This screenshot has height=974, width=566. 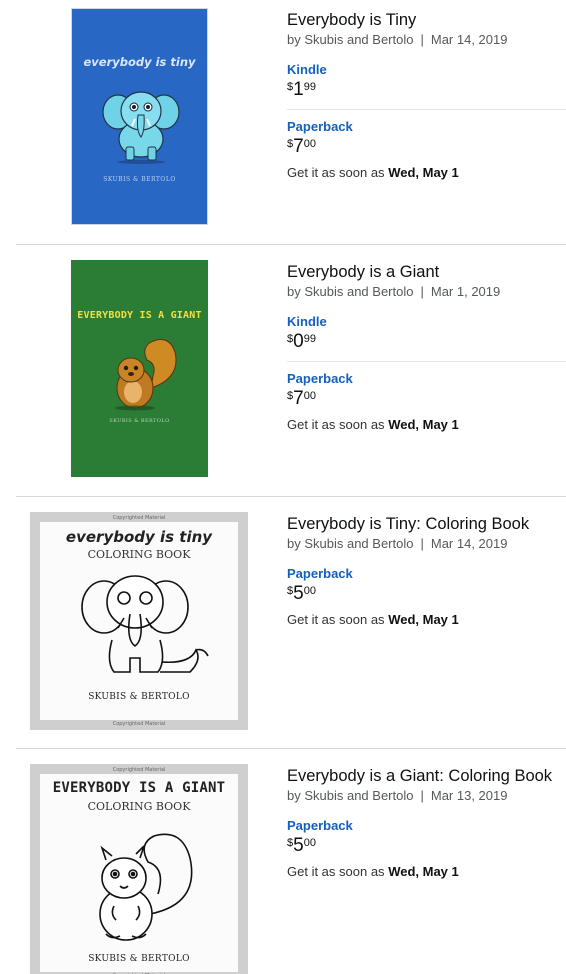 I want to click on book-cover: everybody is tiny Skubis & Bertolo, so click(x=139, y=116).